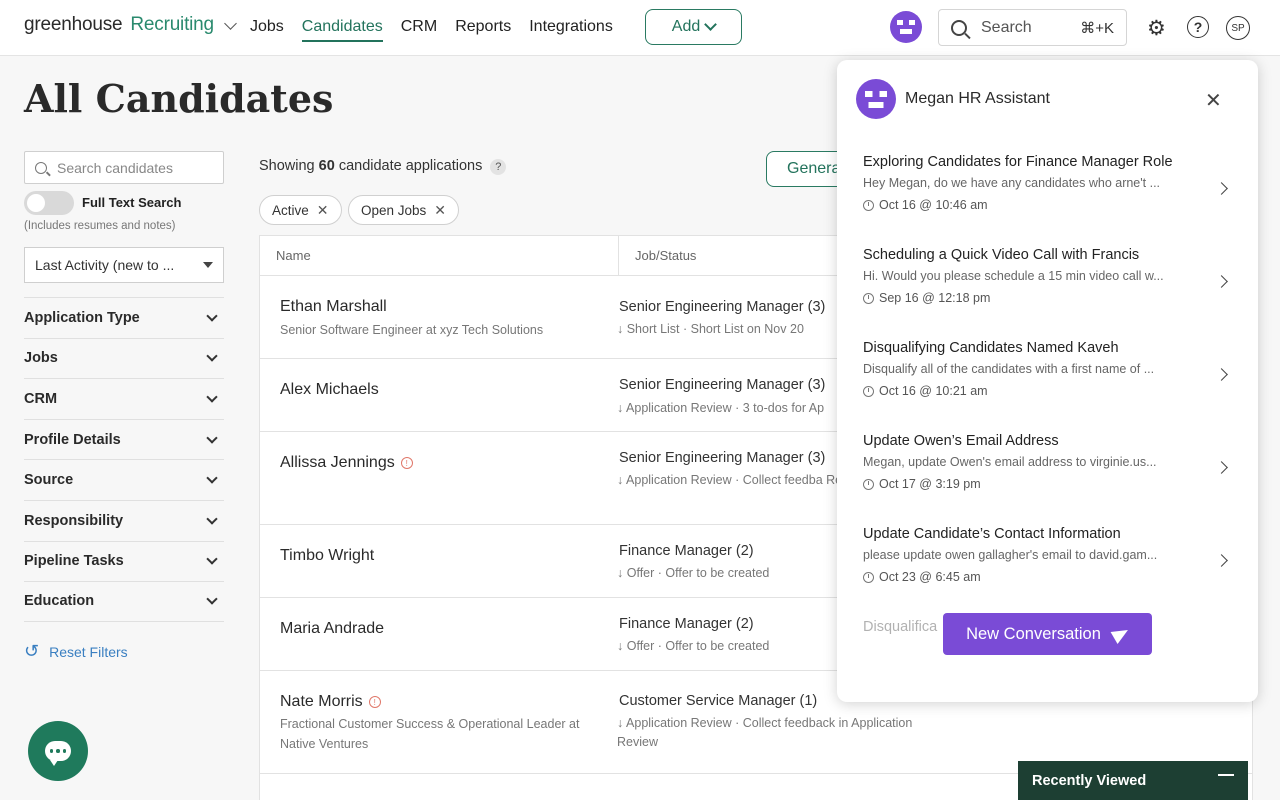  Describe the element at coordinates (406, 462) in the screenshot. I see `alert-icon: !` at that location.